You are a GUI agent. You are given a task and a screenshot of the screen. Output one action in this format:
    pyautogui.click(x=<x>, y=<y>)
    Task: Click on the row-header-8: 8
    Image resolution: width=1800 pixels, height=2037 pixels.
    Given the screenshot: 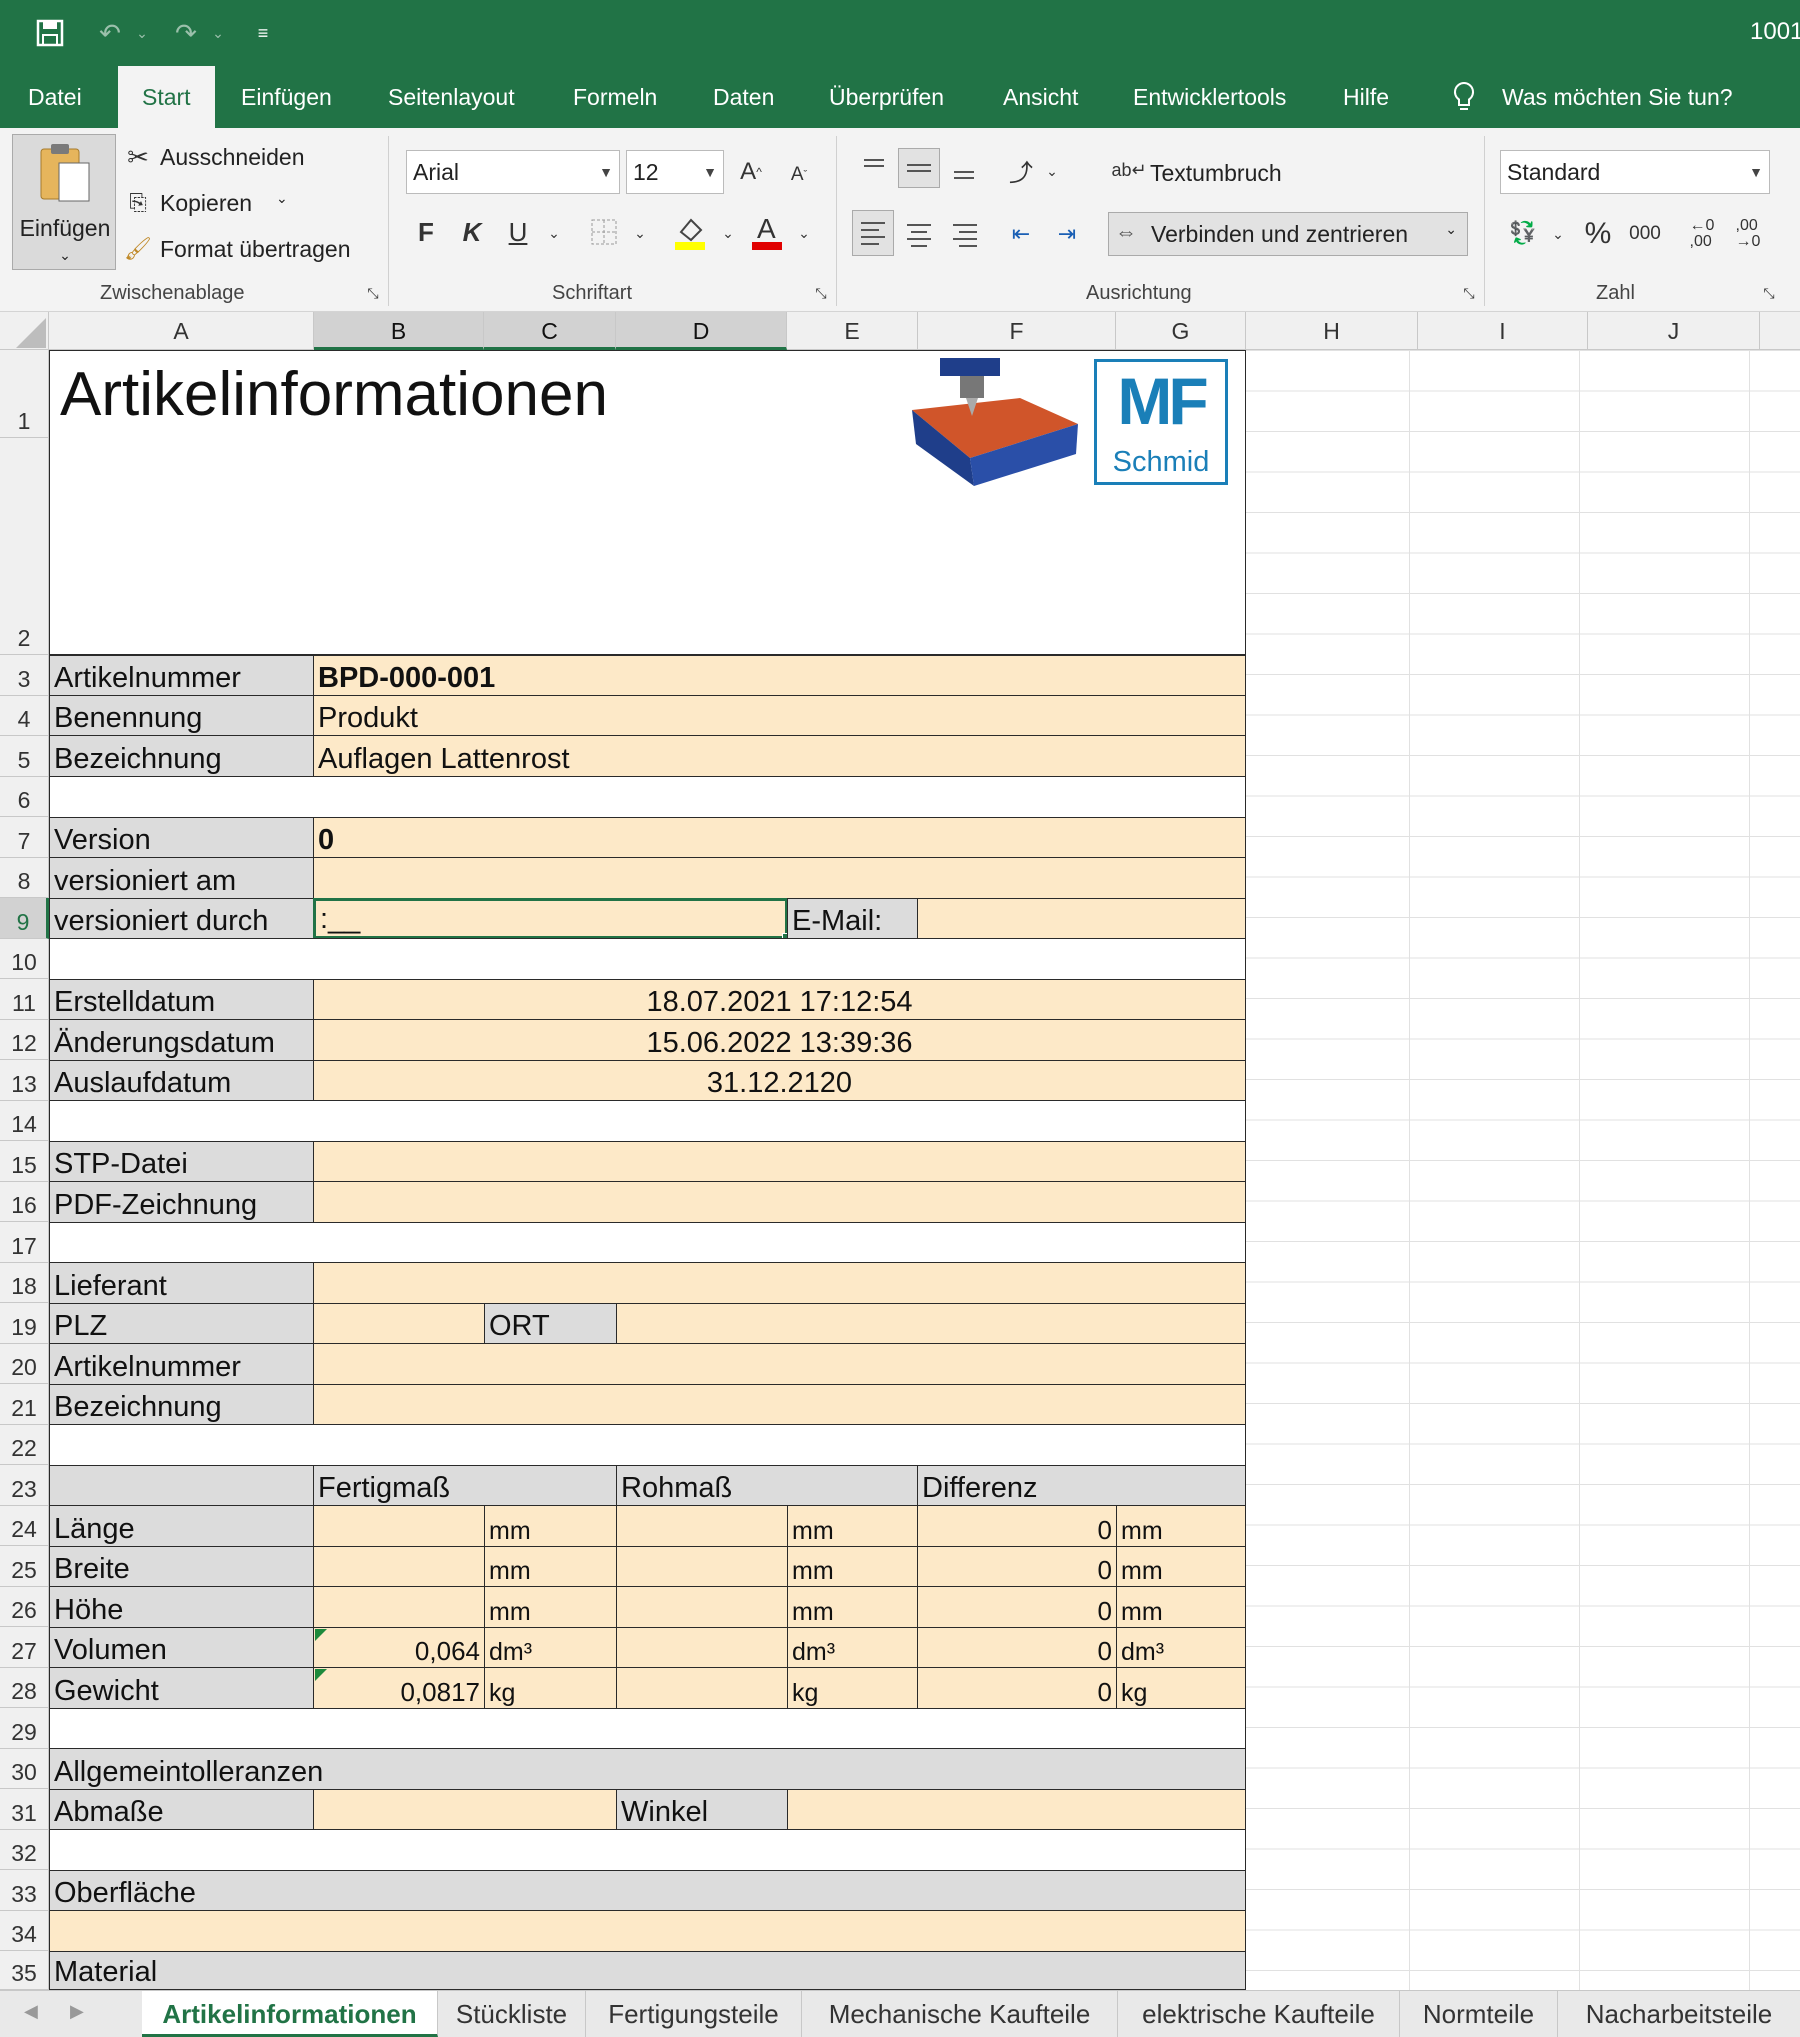 What is the action you would take?
    pyautogui.click(x=24, y=877)
    